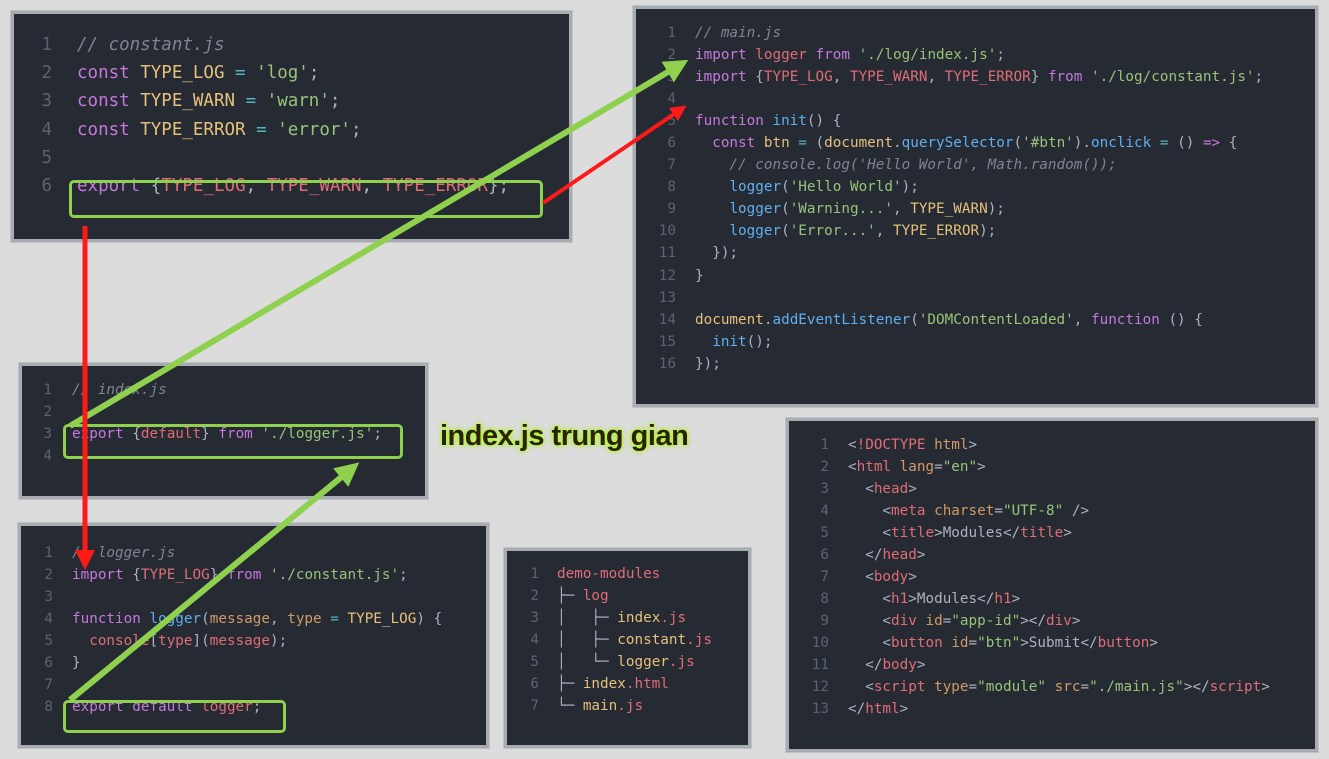 The width and height of the screenshot is (1329, 759). I want to click on code-token: type, so click(951, 687).